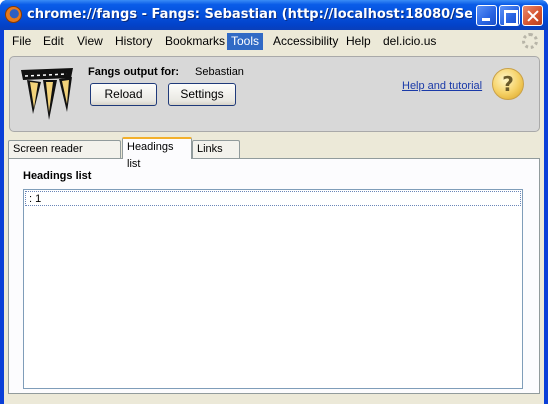 Image resolution: width=548 pixels, height=404 pixels. Describe the element at coordinates (64, 156) in the screenshot. I see `tab-screen-reader-output: Screen reader output` at that location.